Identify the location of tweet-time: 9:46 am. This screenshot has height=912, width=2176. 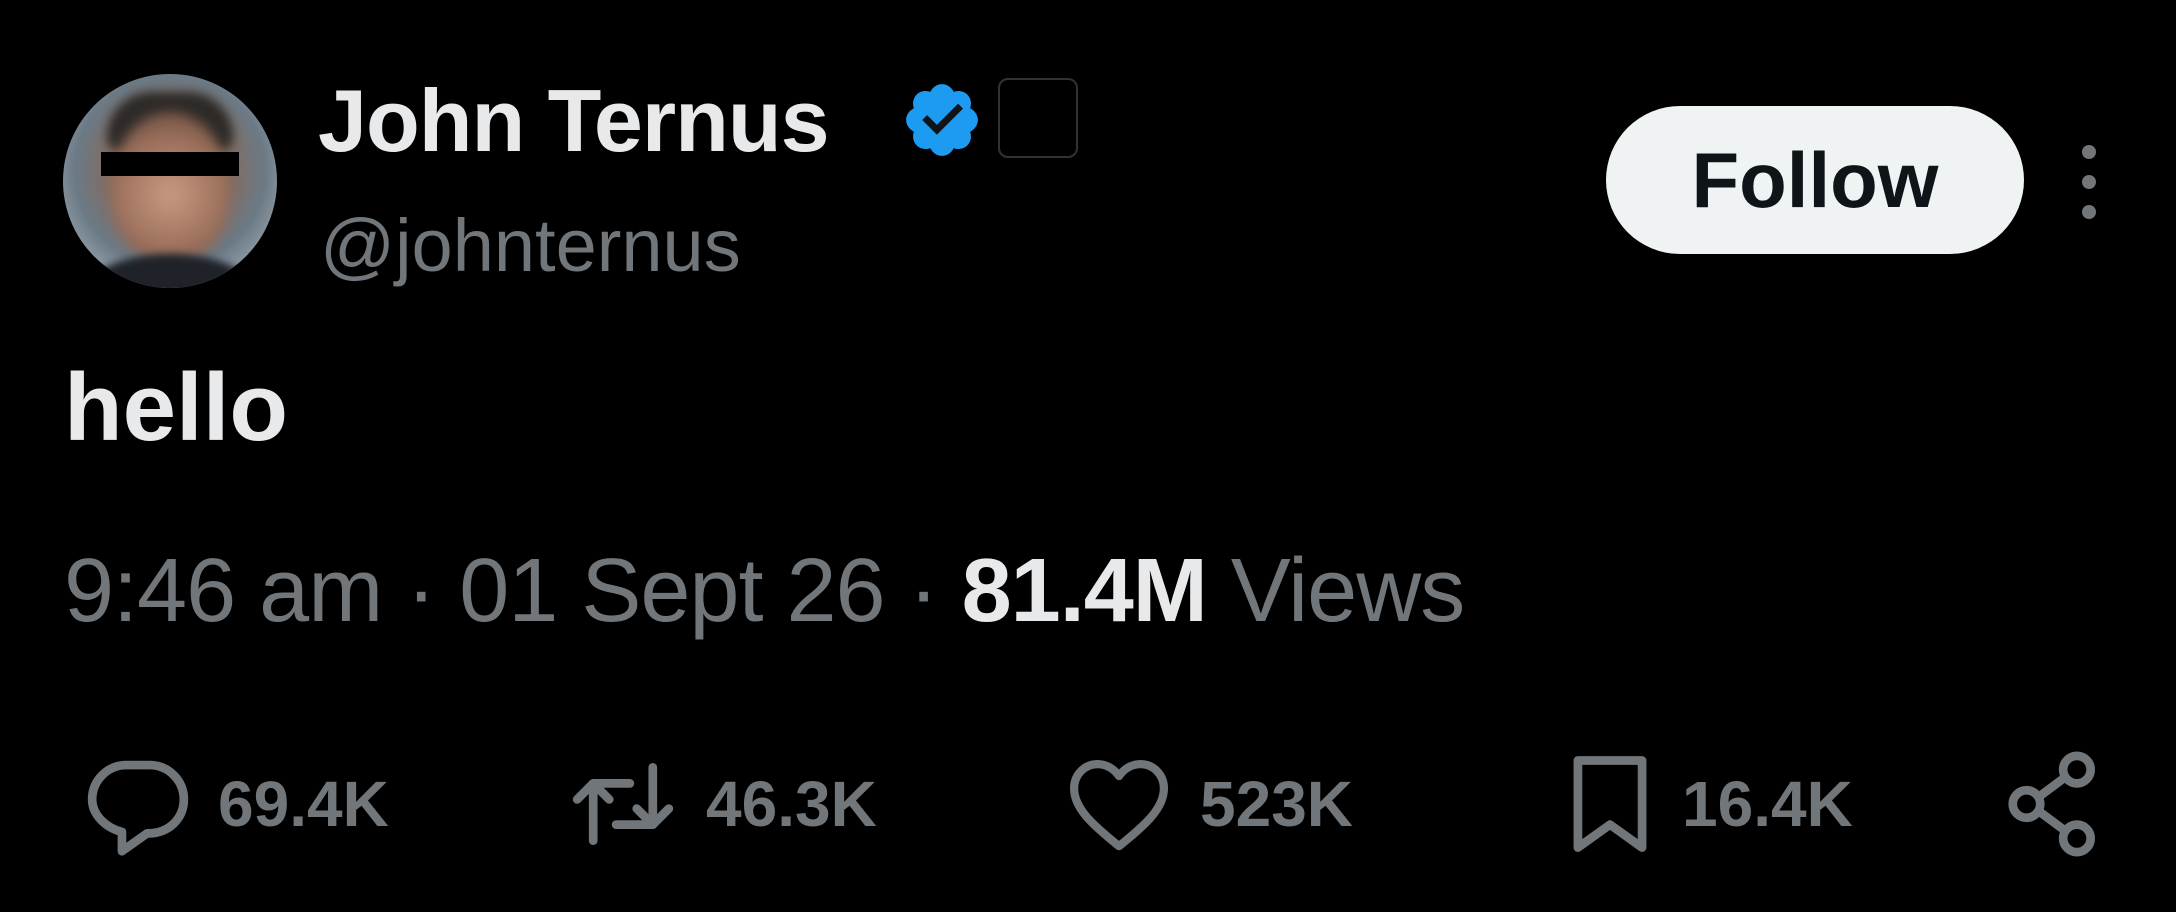
(223, 591).